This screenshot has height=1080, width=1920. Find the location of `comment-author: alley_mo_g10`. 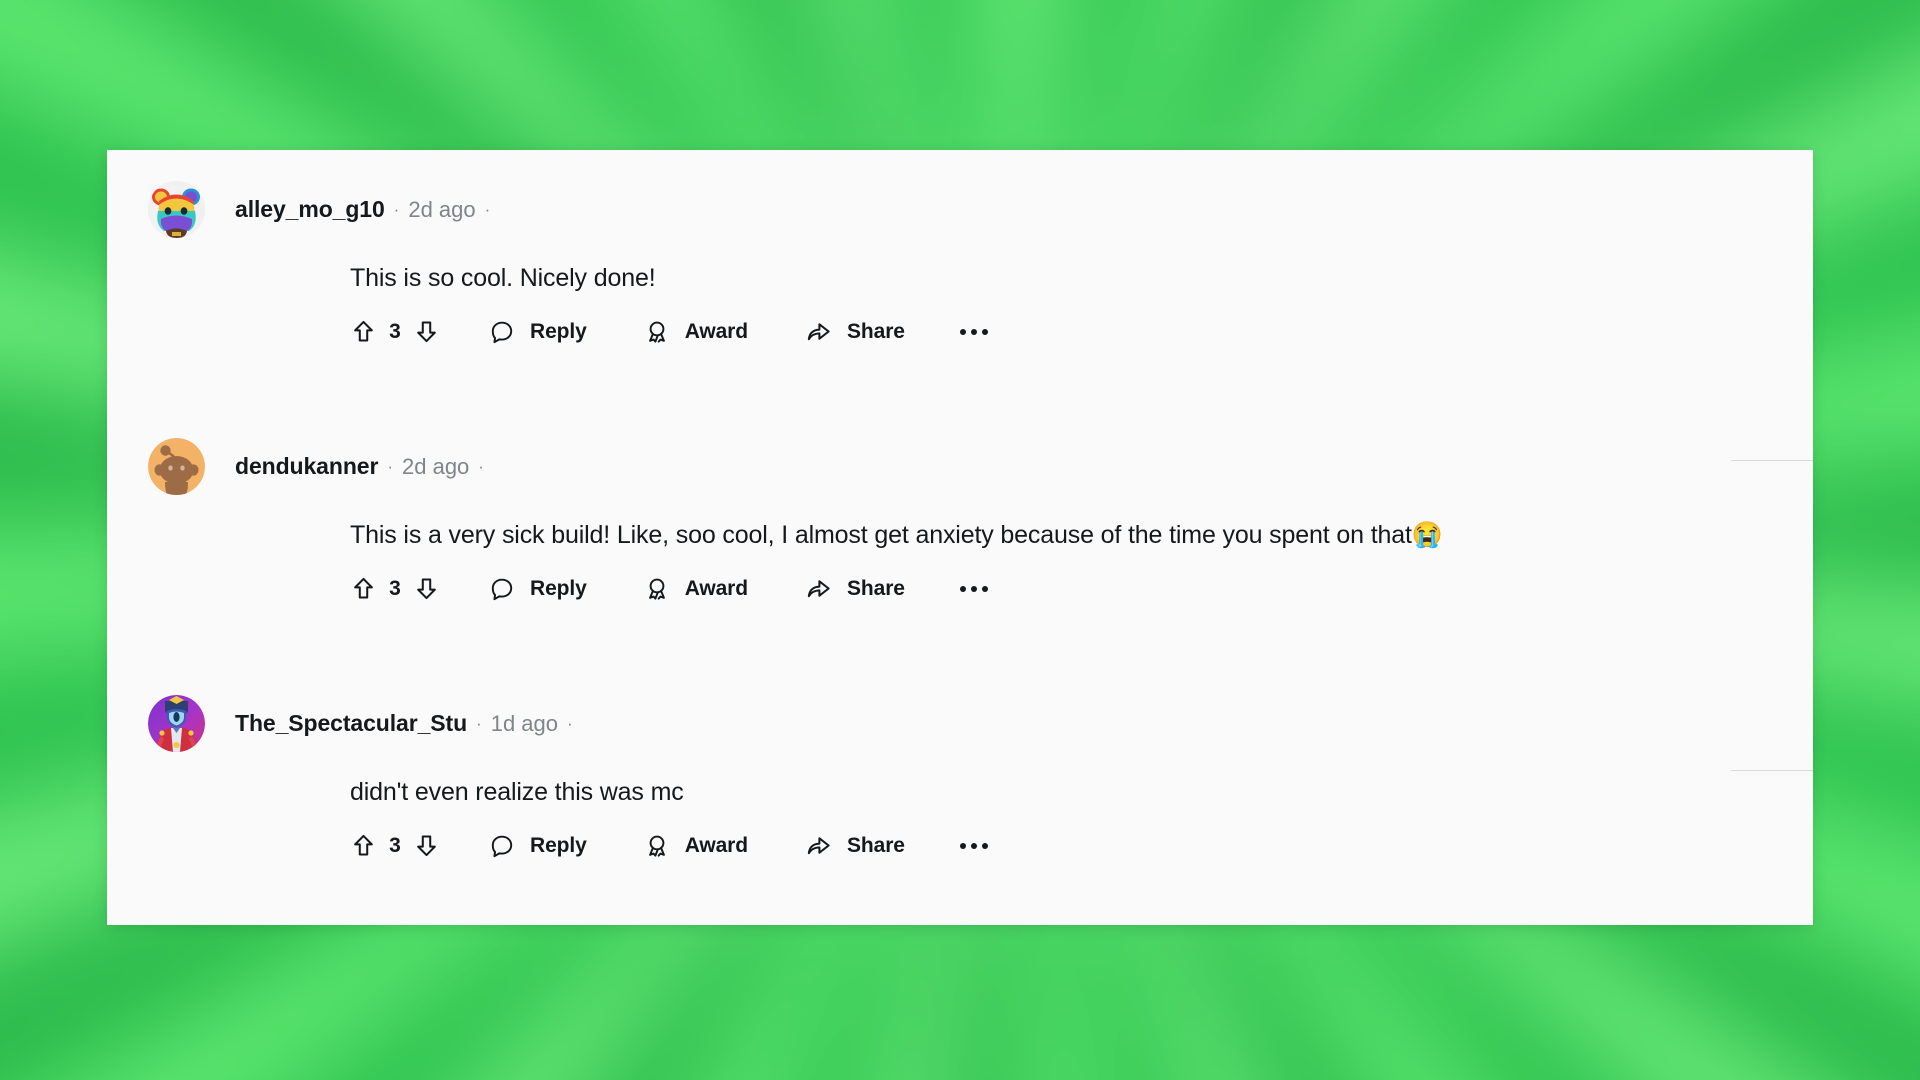

comment-author: alley_mo_g10 is located at coordinates (310, 209).